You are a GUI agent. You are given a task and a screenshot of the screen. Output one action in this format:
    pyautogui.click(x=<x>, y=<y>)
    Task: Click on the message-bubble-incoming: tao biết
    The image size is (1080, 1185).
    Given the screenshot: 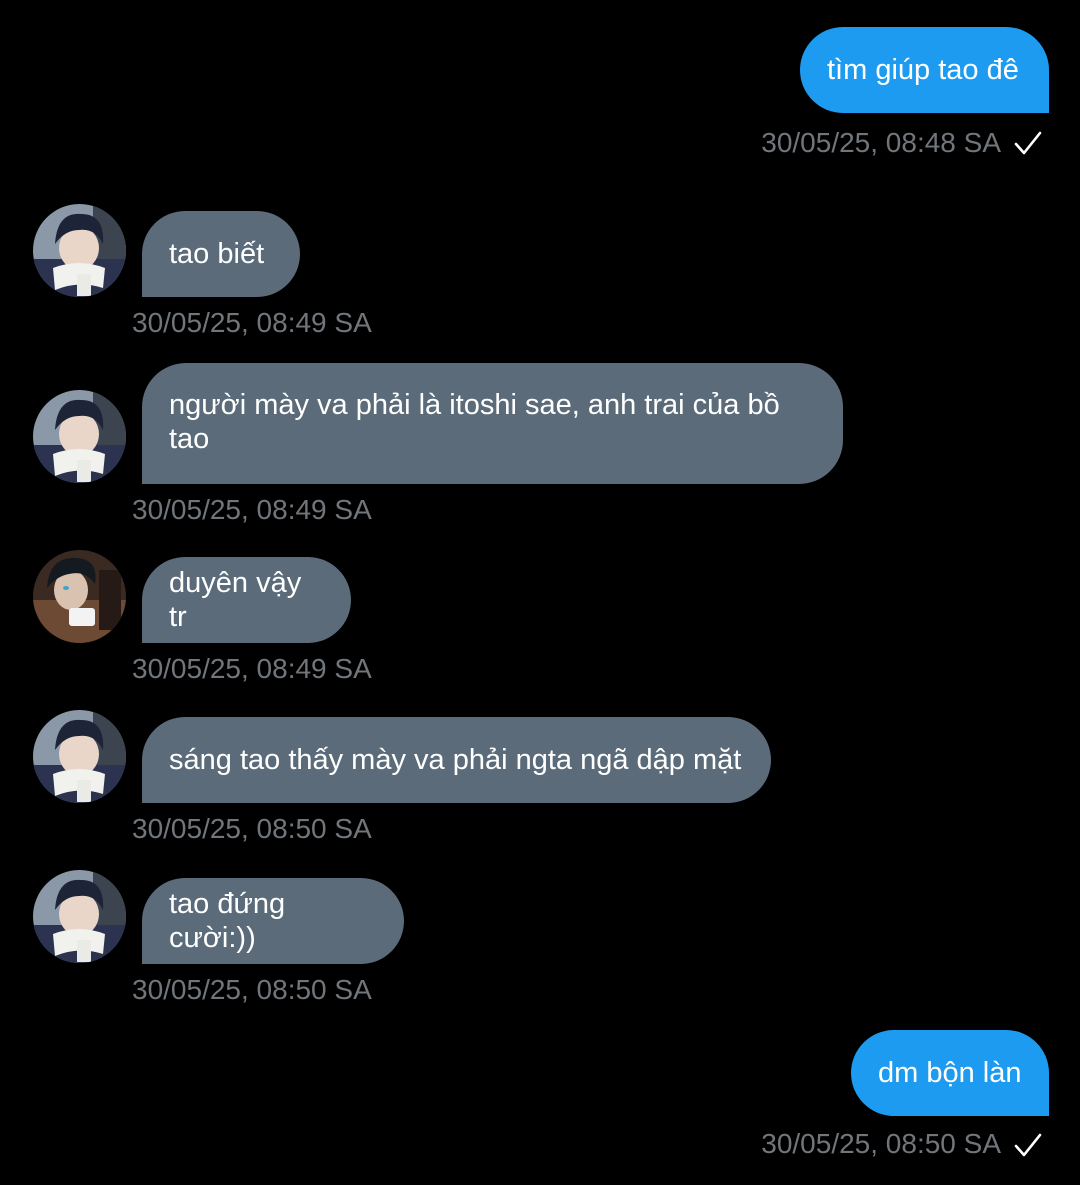 What is the action you would take?
    pyautogui.click(x=221, y=254)
    